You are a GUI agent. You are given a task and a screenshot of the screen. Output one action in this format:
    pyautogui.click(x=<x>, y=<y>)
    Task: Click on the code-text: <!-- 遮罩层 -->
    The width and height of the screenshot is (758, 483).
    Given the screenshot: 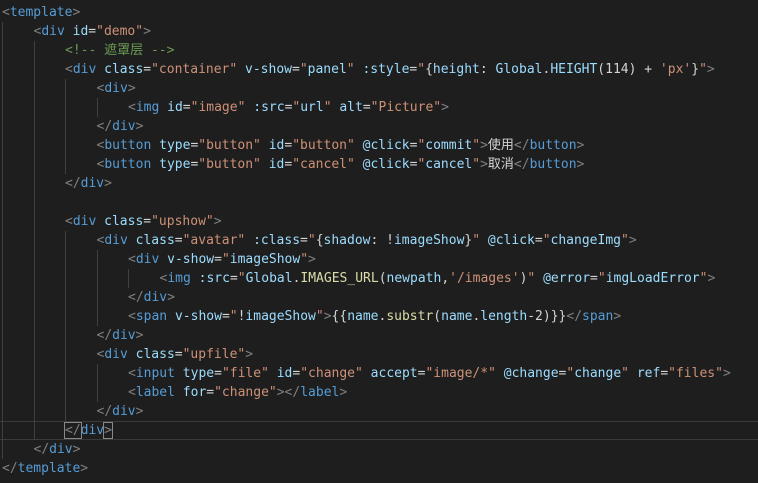 What is the action you would take?
    pyautogui.click(x=119, y=50)
    